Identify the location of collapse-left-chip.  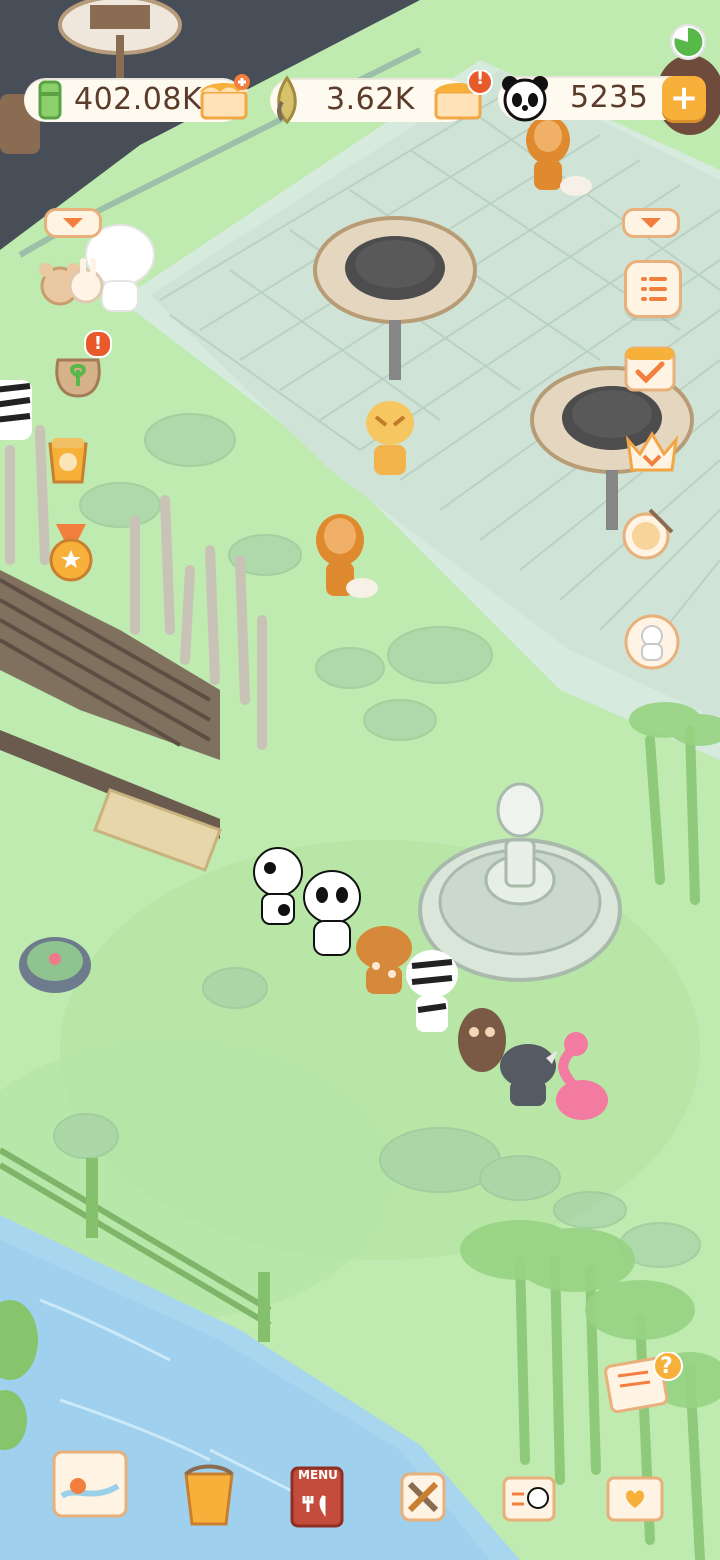
(73, 223).